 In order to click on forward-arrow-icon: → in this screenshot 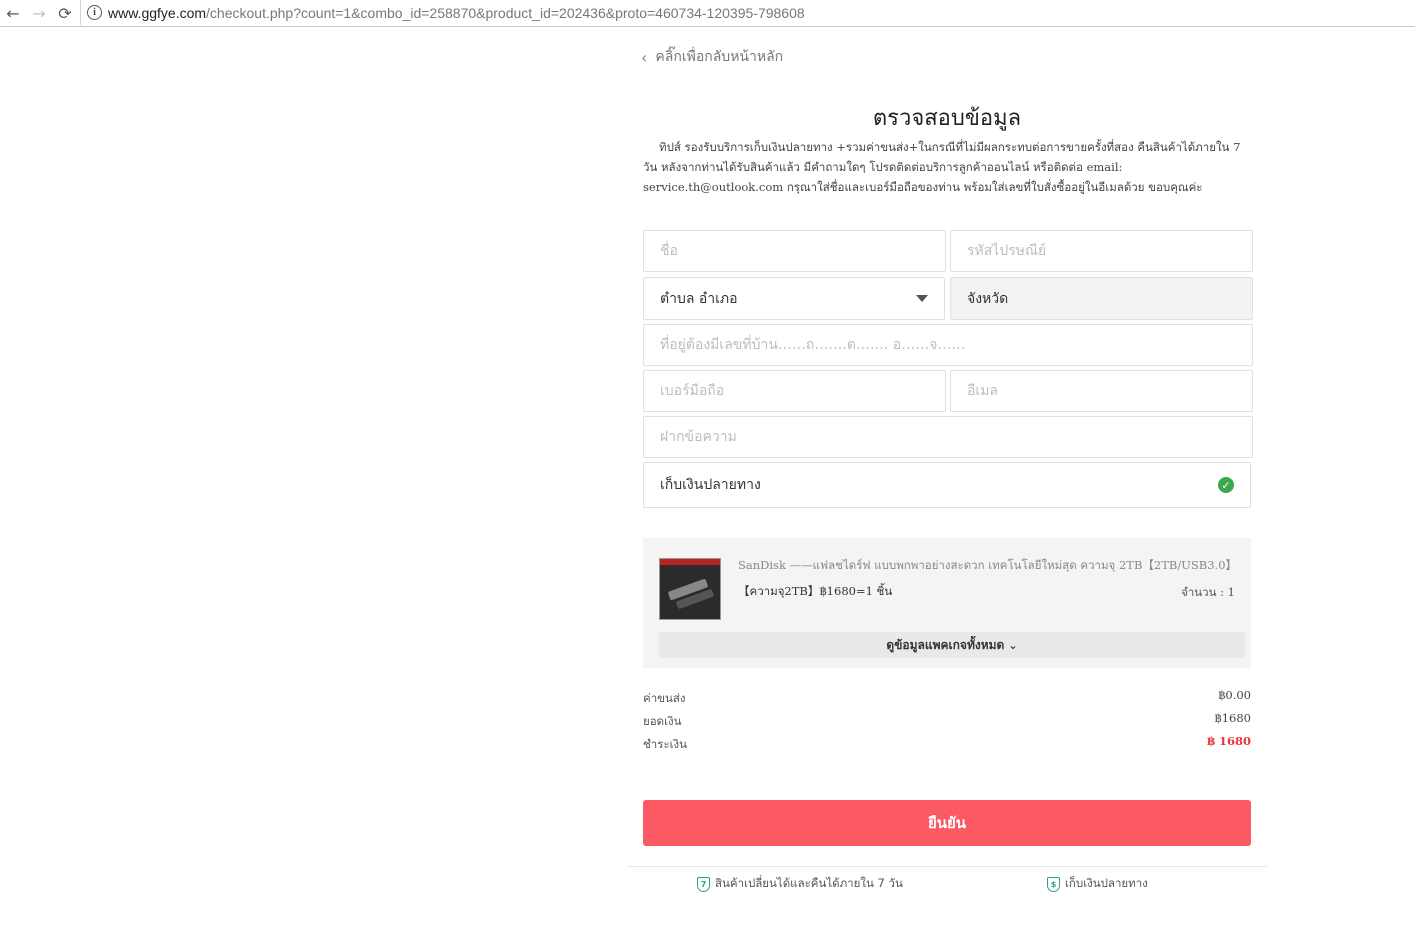, I will do `click(39, 13)`.